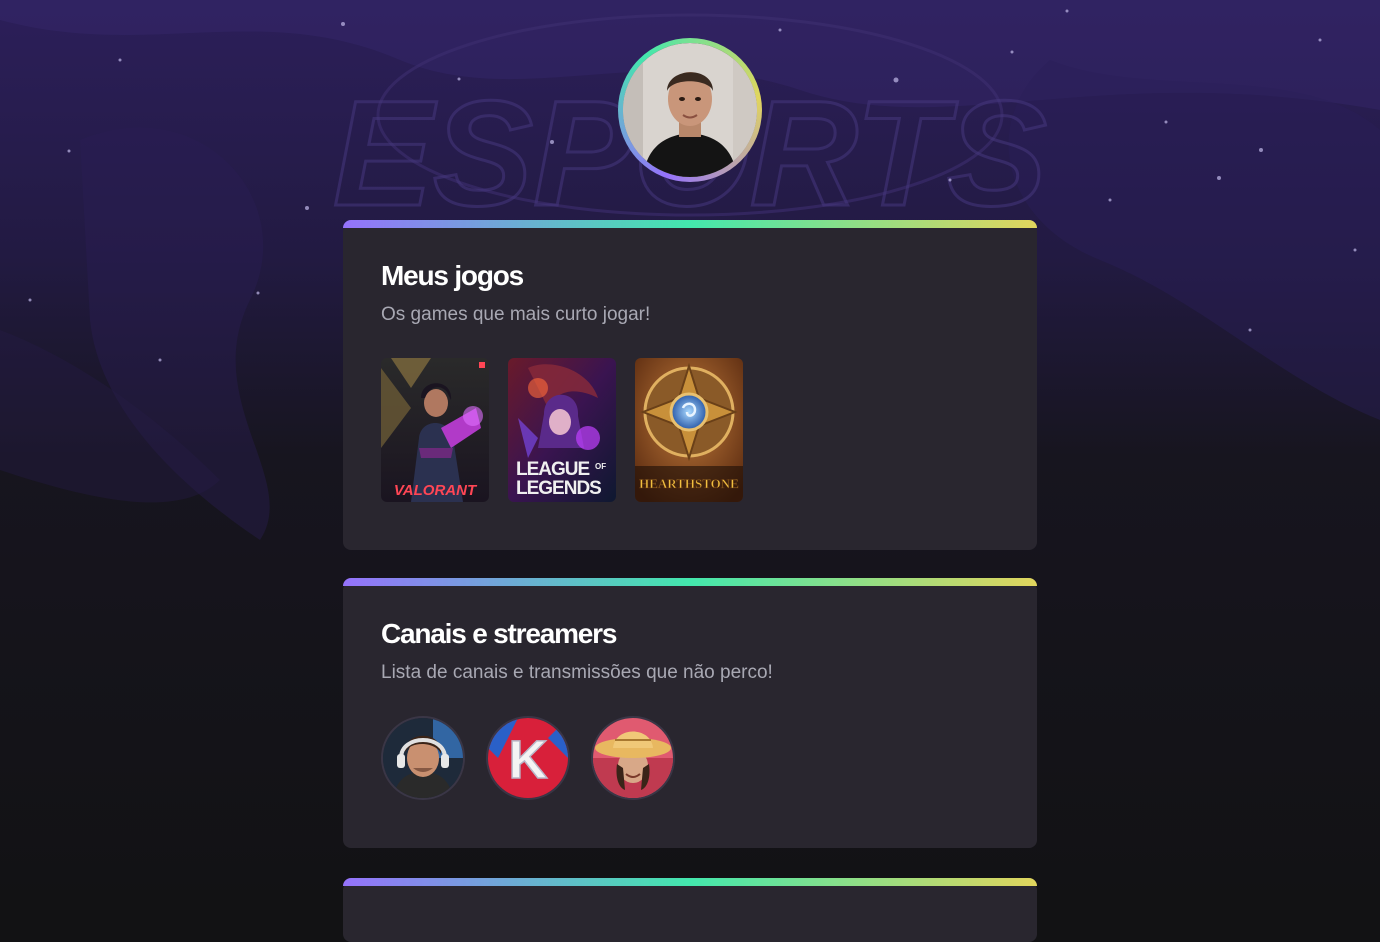 Image resolution: width=1380 pixels, height=942 pixels. What do you see at coordinates (690, 910) in the screenshot?
I see `next-card` at bounding box center [690, 910].